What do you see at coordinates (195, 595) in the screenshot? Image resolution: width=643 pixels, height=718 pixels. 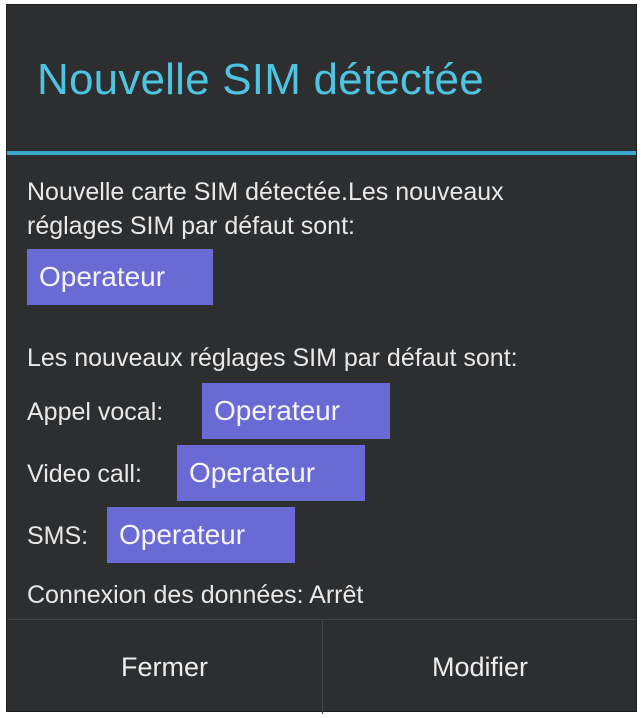 I see `data-connection-status: Connexion des données: Arrêt` at bounding box center [195, 595].